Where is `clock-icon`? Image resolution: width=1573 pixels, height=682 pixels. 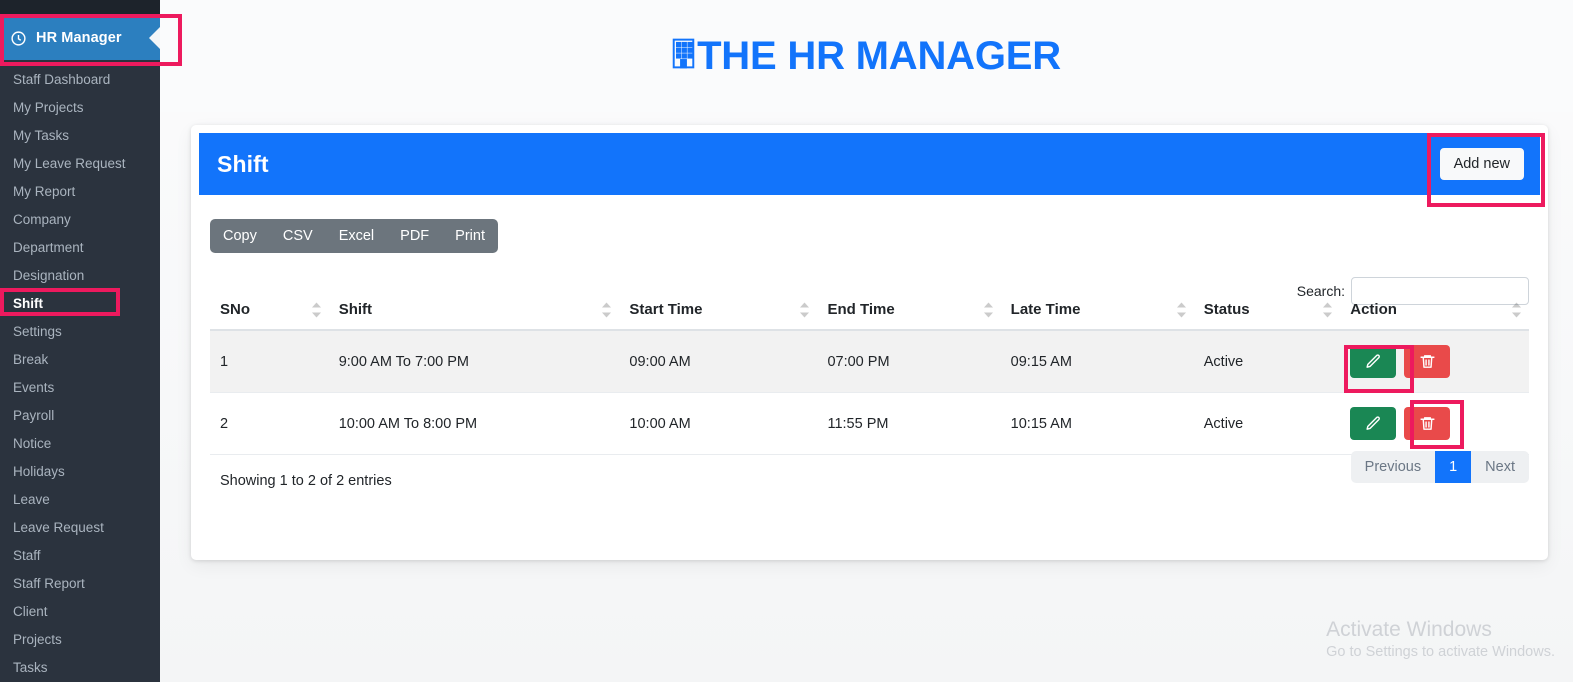 clock-icon is located at coordinates (18, 38).